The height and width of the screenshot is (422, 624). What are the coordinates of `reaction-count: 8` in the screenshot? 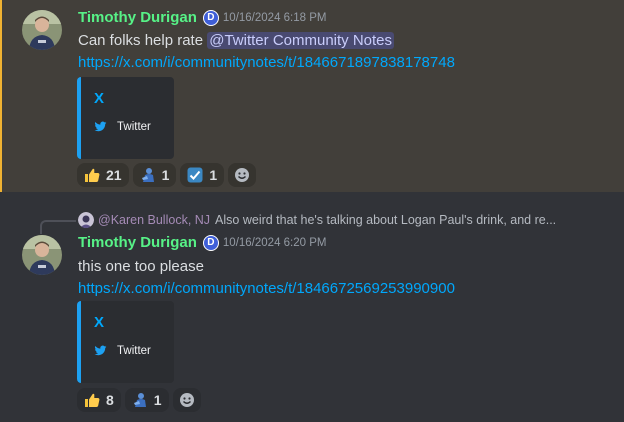 It's located at (110, 400).